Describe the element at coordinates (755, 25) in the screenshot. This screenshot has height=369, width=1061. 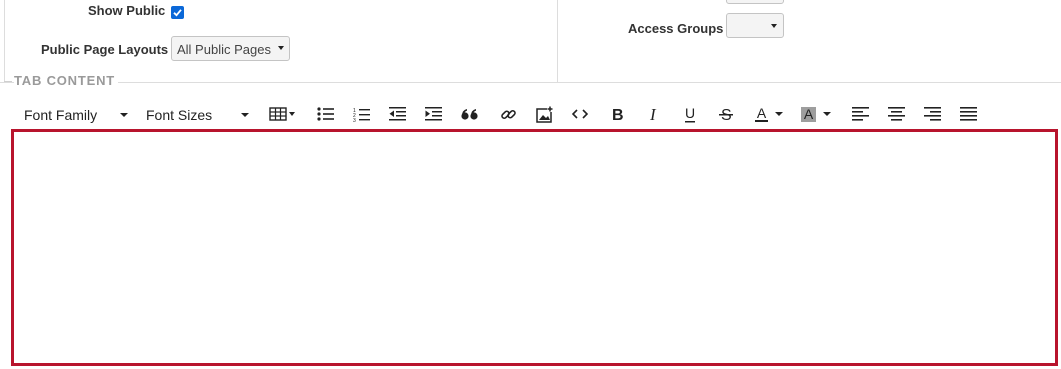
I see `access-groups-select` at that location.